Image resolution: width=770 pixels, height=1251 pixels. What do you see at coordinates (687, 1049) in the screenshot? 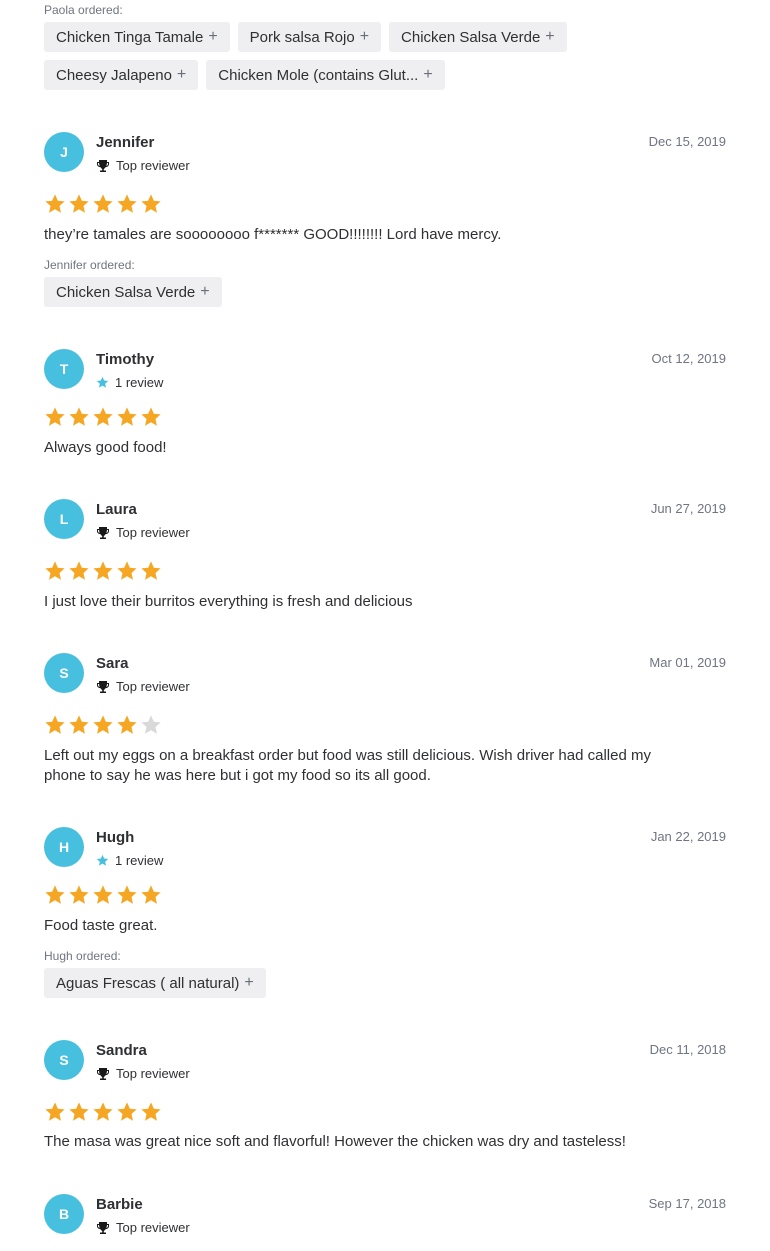
I see `review-date: Dec 11, 2018` at bounding box center [687, 1049].